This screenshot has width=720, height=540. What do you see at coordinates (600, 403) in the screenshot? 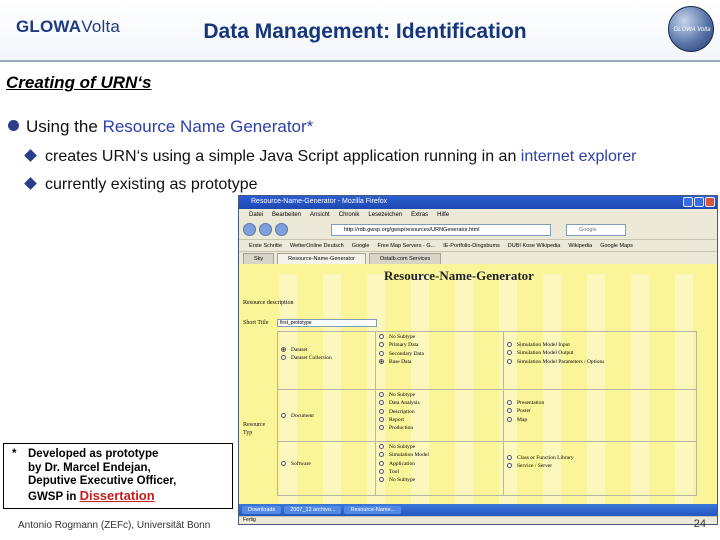
I see `radio-option: Presentation` at bounding box center [600, 403].